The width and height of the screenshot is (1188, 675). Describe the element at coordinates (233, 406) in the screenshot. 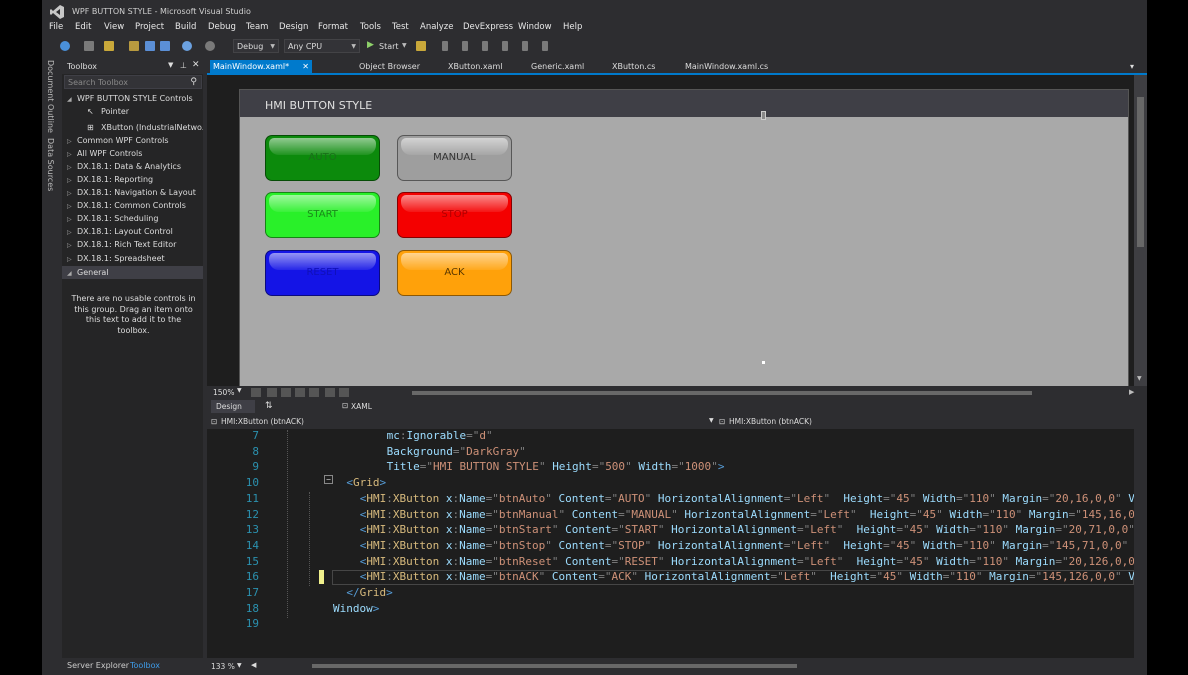

I see `tab-design: Design` at that location.